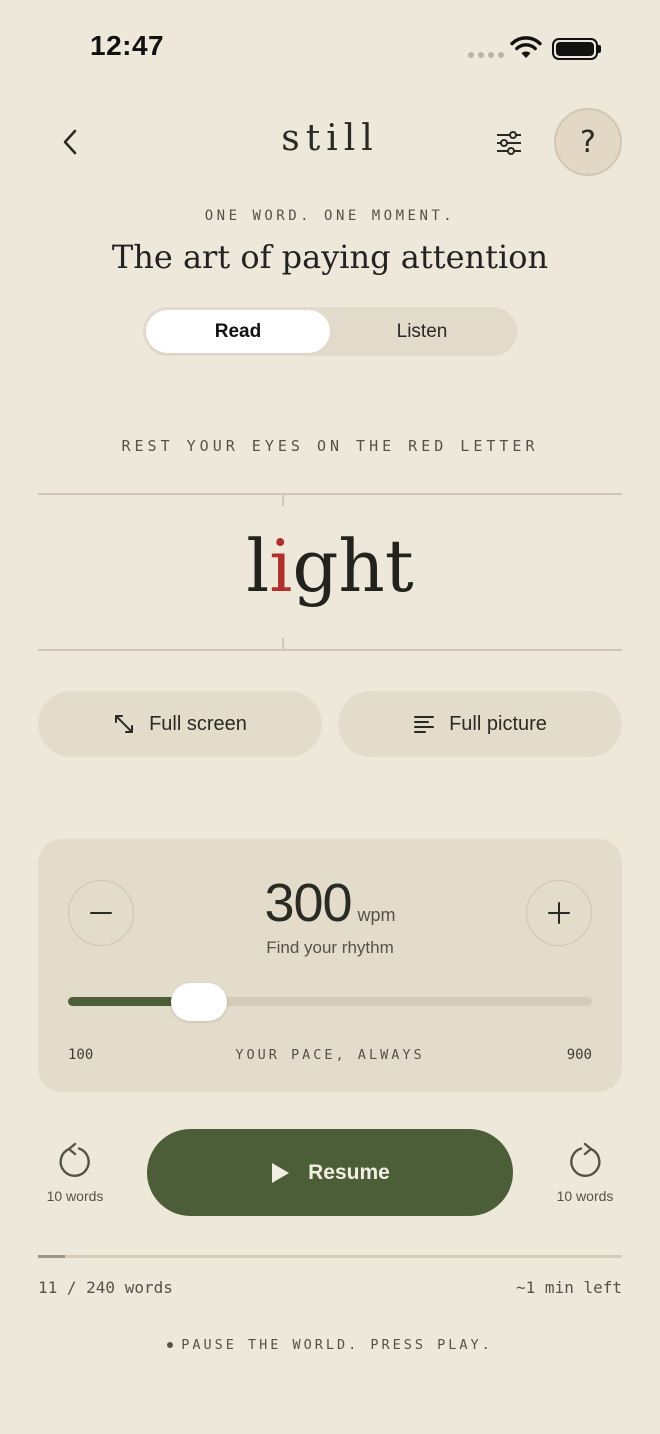 This screenshot has height=1434, width=660. What do you see at coordinates (486, 55) in the screenshot?
I see `cellular-signal-icon` at bounding box center [486, 55].